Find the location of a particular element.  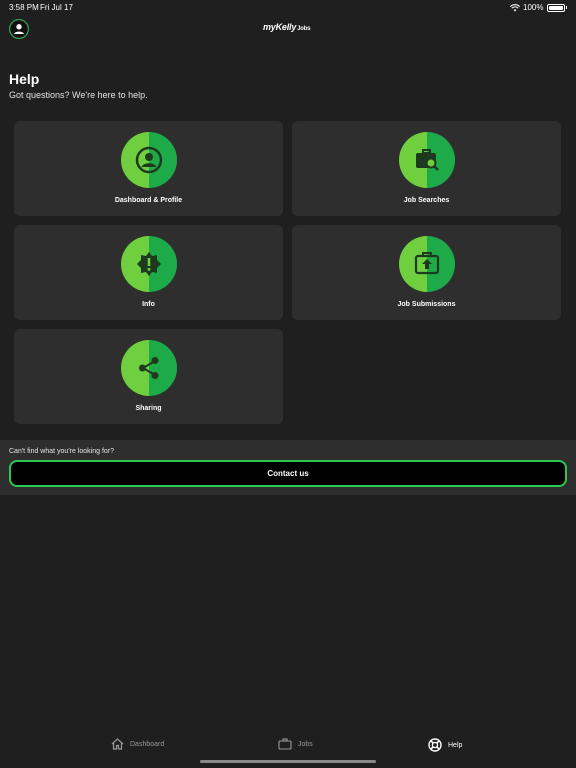

briefcase-search-icon is located at coordinates (427, 160).